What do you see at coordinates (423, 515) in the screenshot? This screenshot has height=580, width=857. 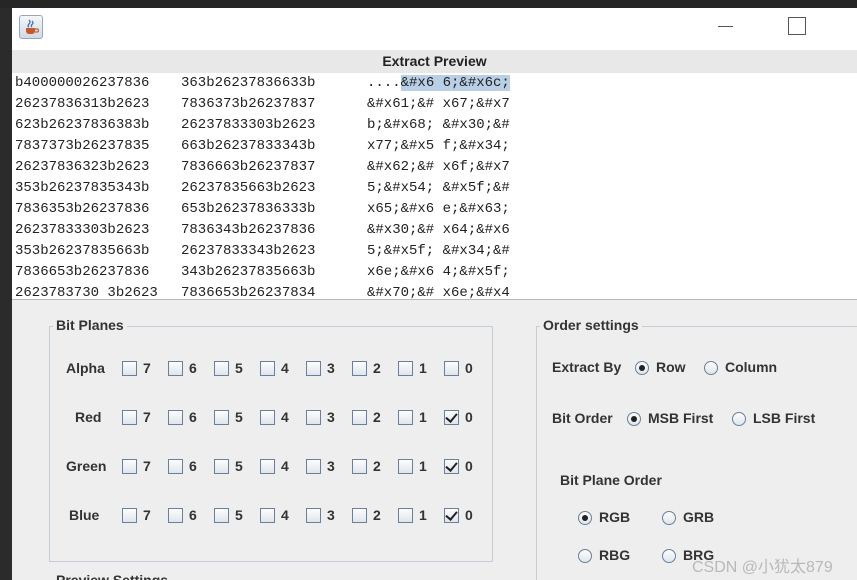 I see `blue-bit-1-label: 1` at bounding box center [423, 515].